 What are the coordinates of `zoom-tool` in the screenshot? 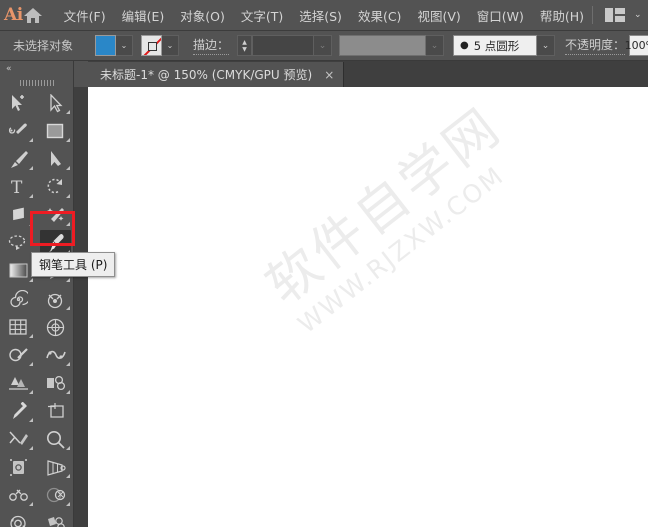 It's located at (55, 439).